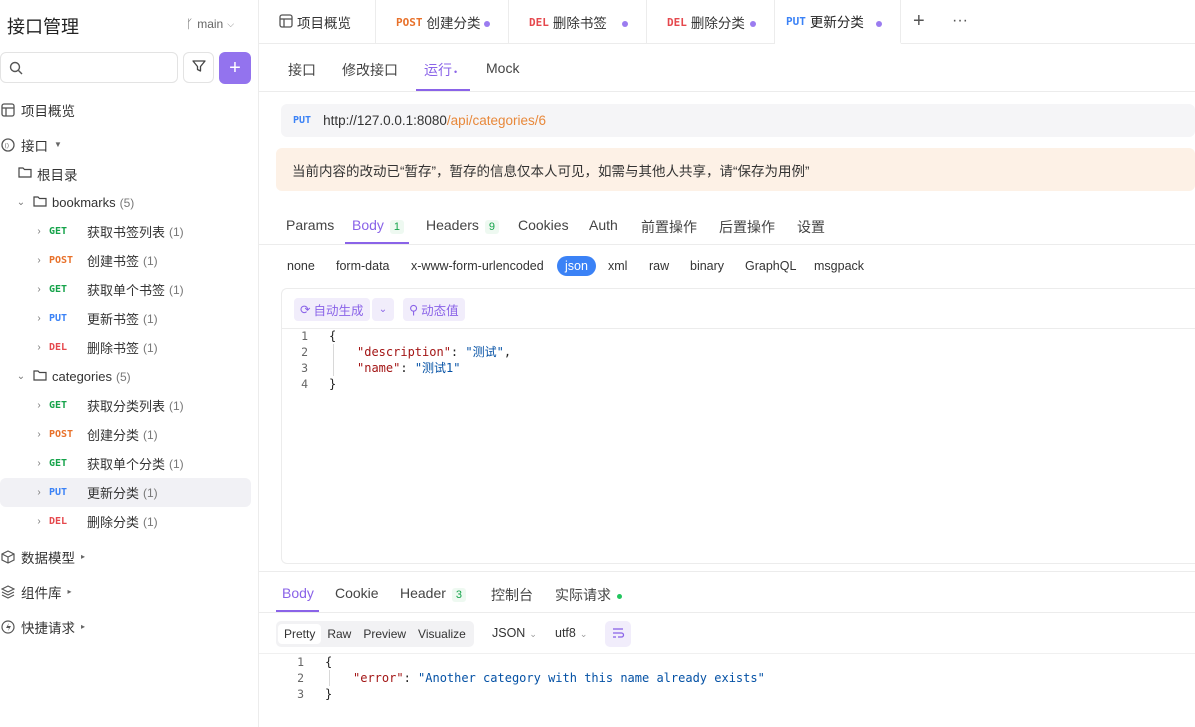 This screenshot has width=1195, height=727. Describe the element at coordinates (298, 593) in the screenshot. I see `resp-tab-body: Body` at that location.